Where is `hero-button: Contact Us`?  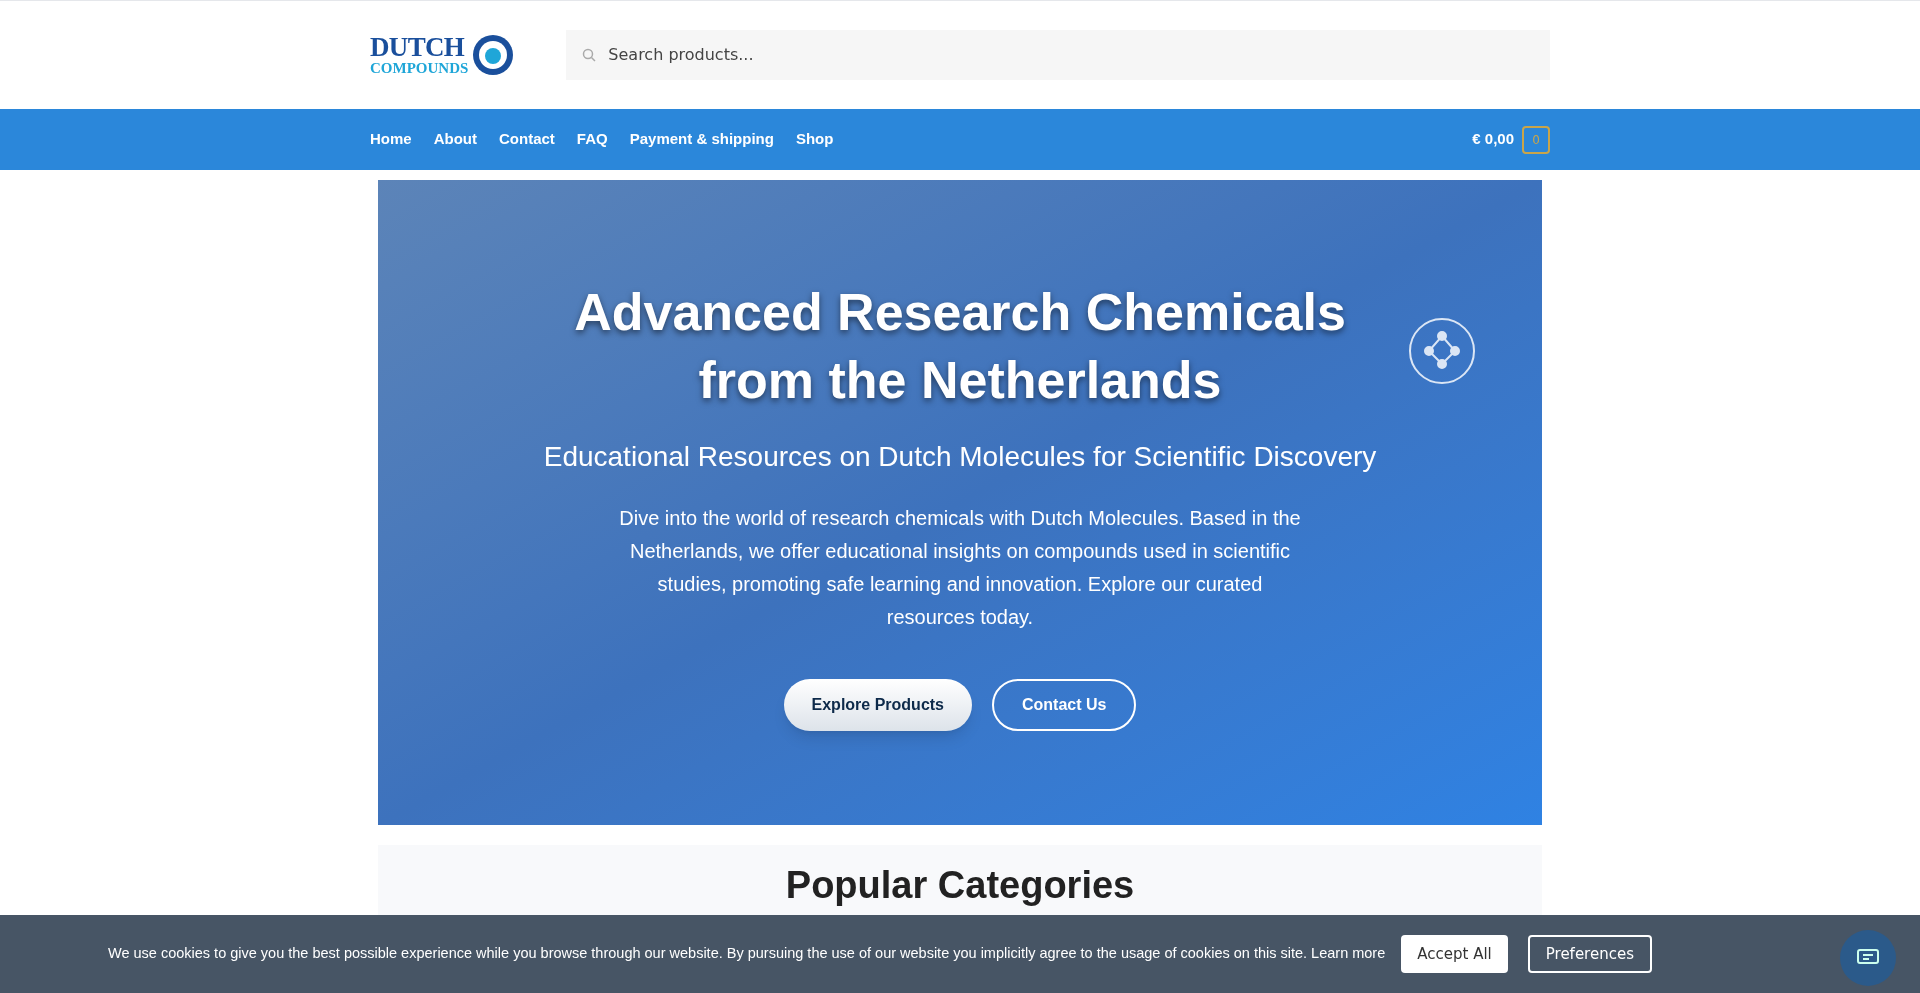
hero-button: Contact Us is located at coordinates (1064, 705).